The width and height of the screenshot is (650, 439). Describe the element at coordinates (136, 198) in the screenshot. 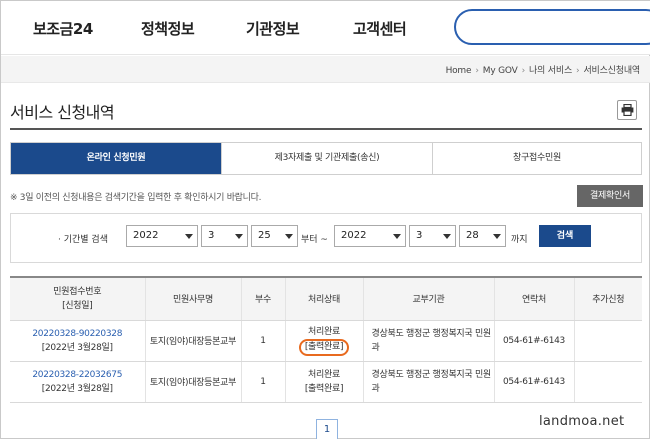

I see `period-notice: ※ 3일 이전의 신청내용은 검색기간을 입력한 후 확인하시기 바랍니다.` at that location.